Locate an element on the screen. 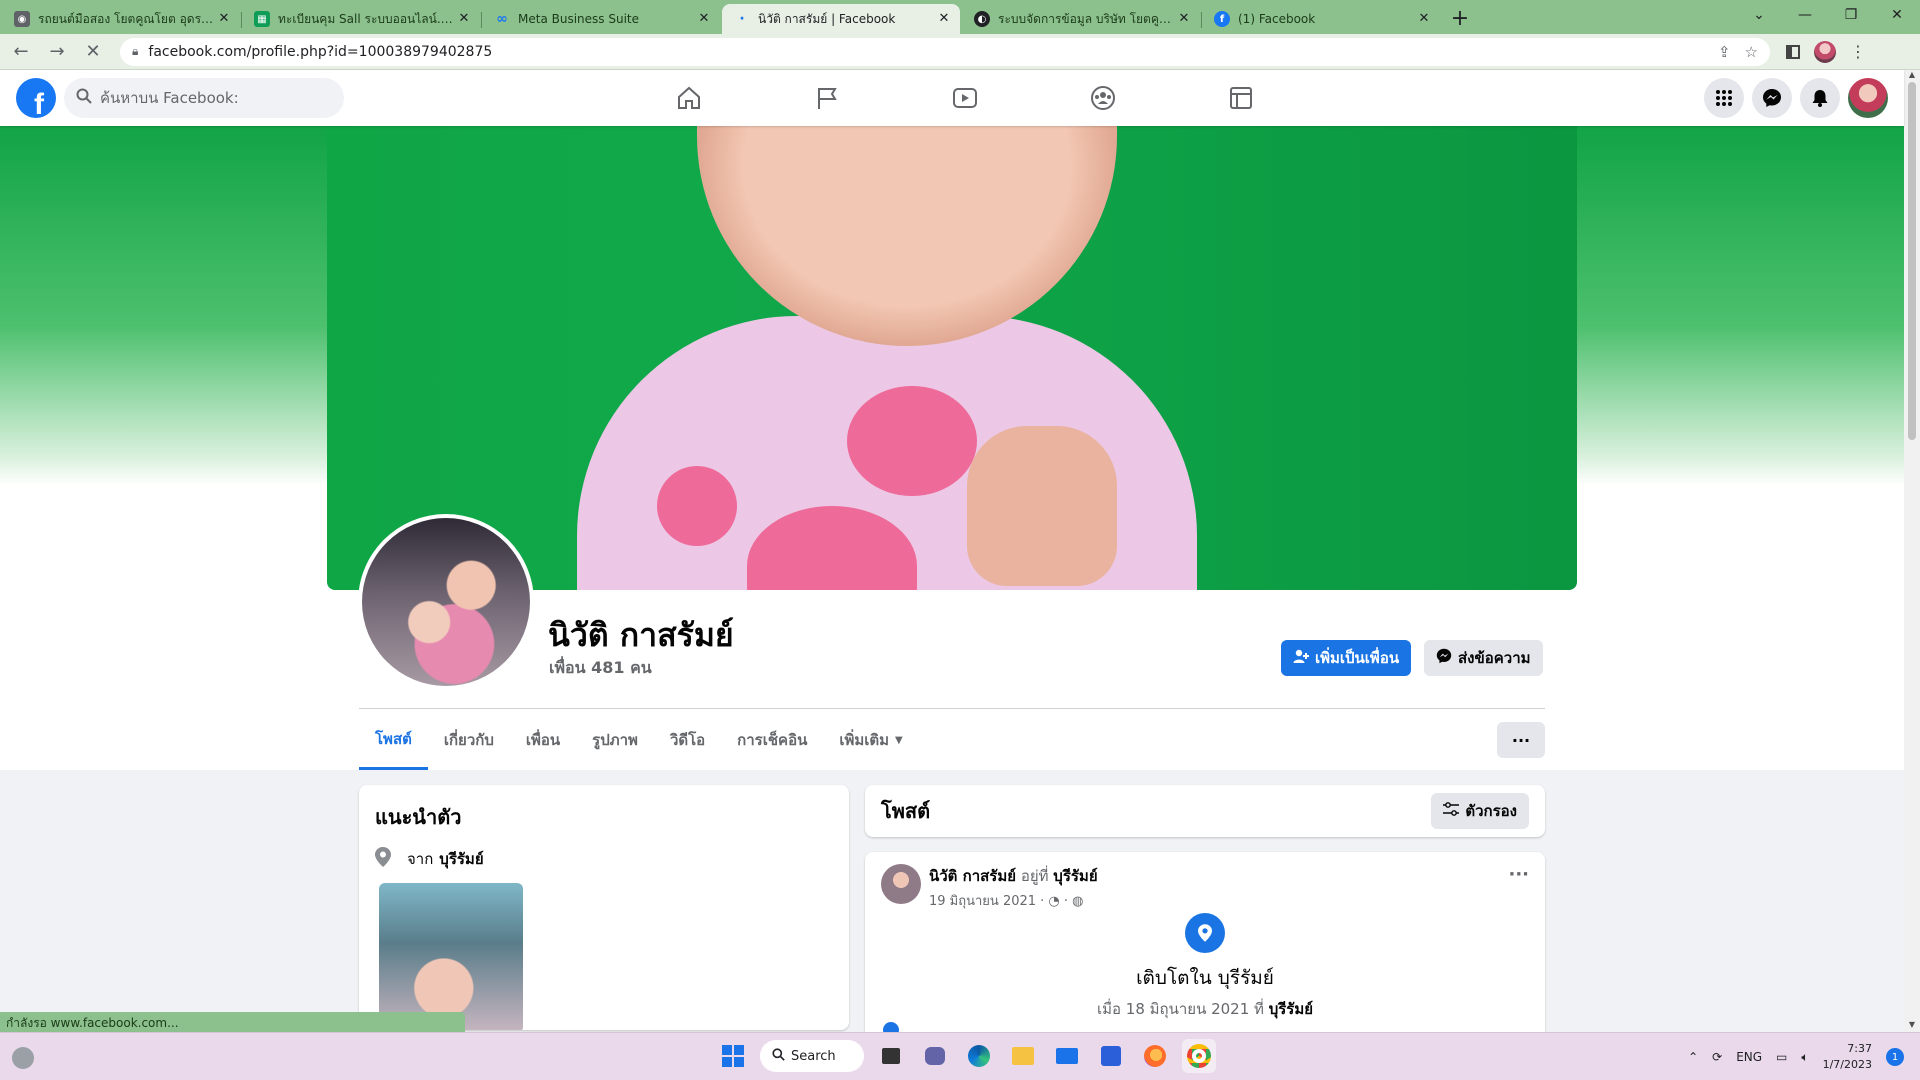  taskbar-search-label: Search is located at coordinates (813, 1056).